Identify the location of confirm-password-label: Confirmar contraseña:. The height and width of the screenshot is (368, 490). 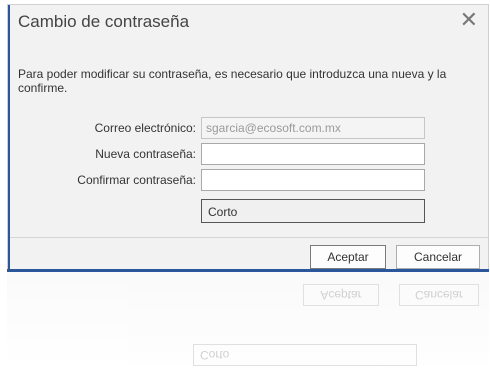
(136, 180).